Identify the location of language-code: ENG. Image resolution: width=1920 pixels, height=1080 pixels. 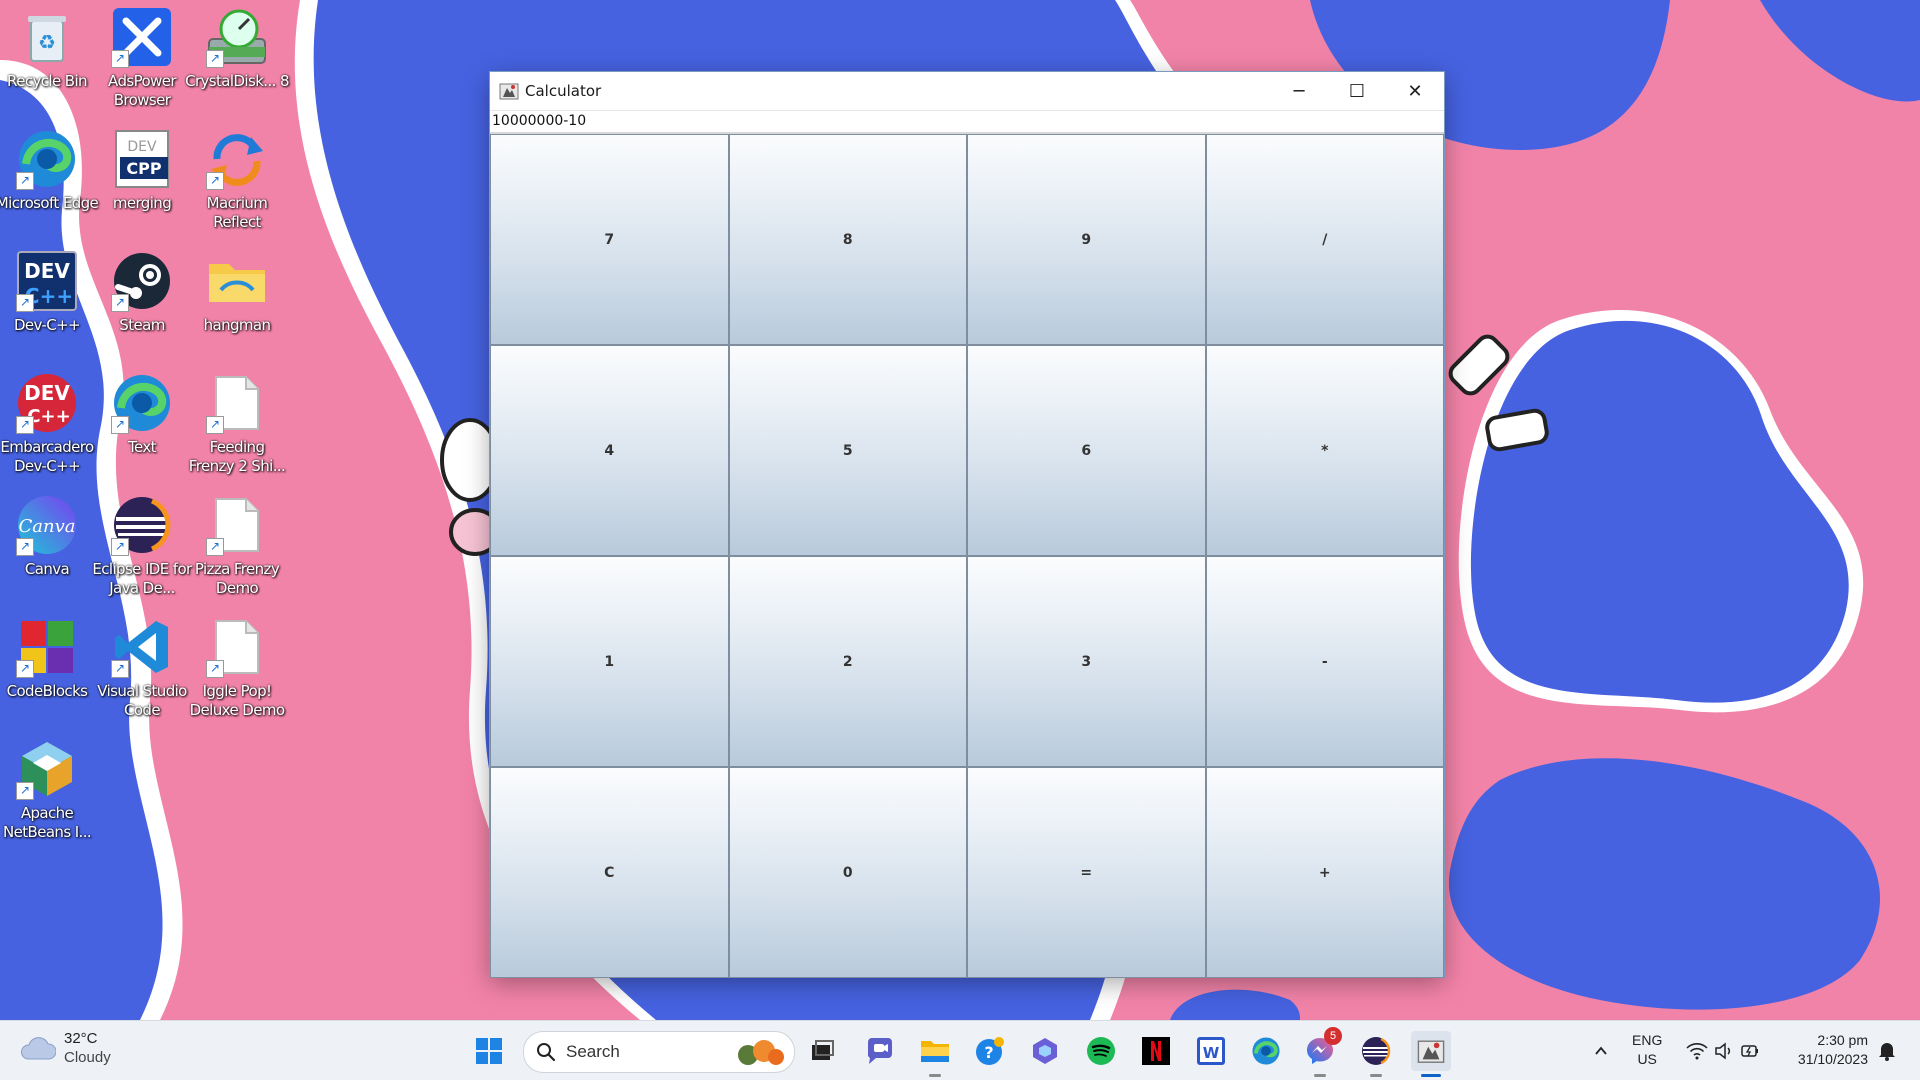
(1647, 1040).